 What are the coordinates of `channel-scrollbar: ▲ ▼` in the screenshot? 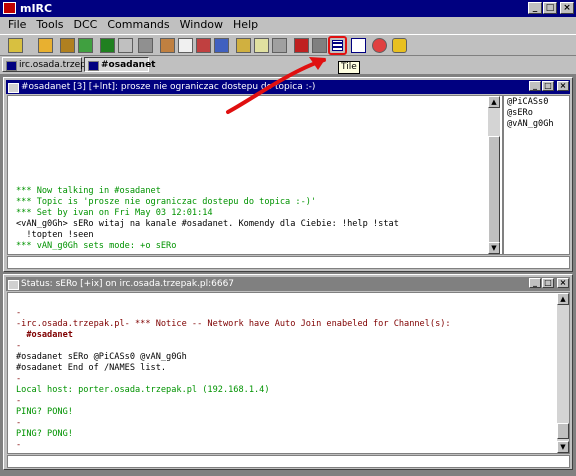 It's located at (494, 175).